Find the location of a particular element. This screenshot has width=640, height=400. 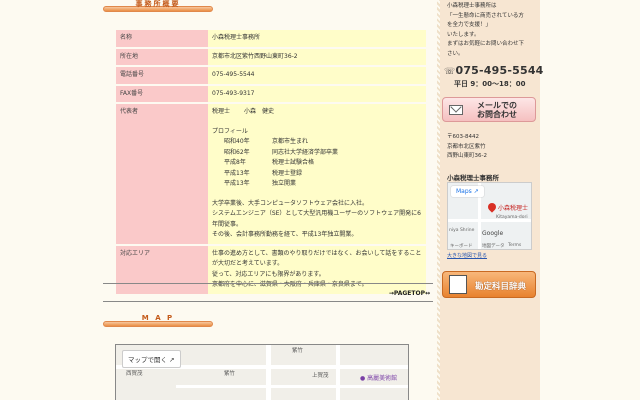

row-value-phone: 075-495-5544 is located at coordinates (317, 75).